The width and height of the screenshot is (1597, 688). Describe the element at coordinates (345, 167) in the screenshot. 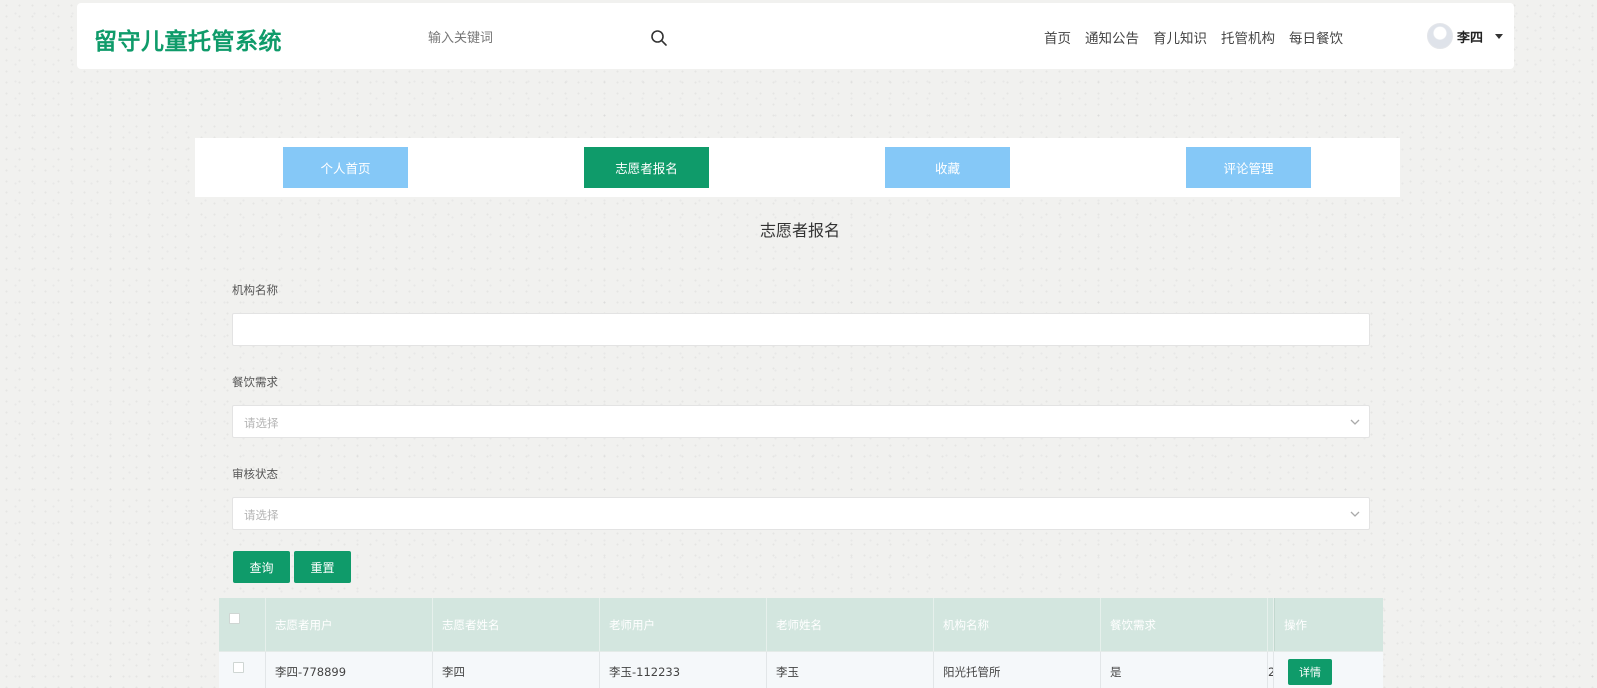

I see `tab-personal-home: 个人首页` at that location.